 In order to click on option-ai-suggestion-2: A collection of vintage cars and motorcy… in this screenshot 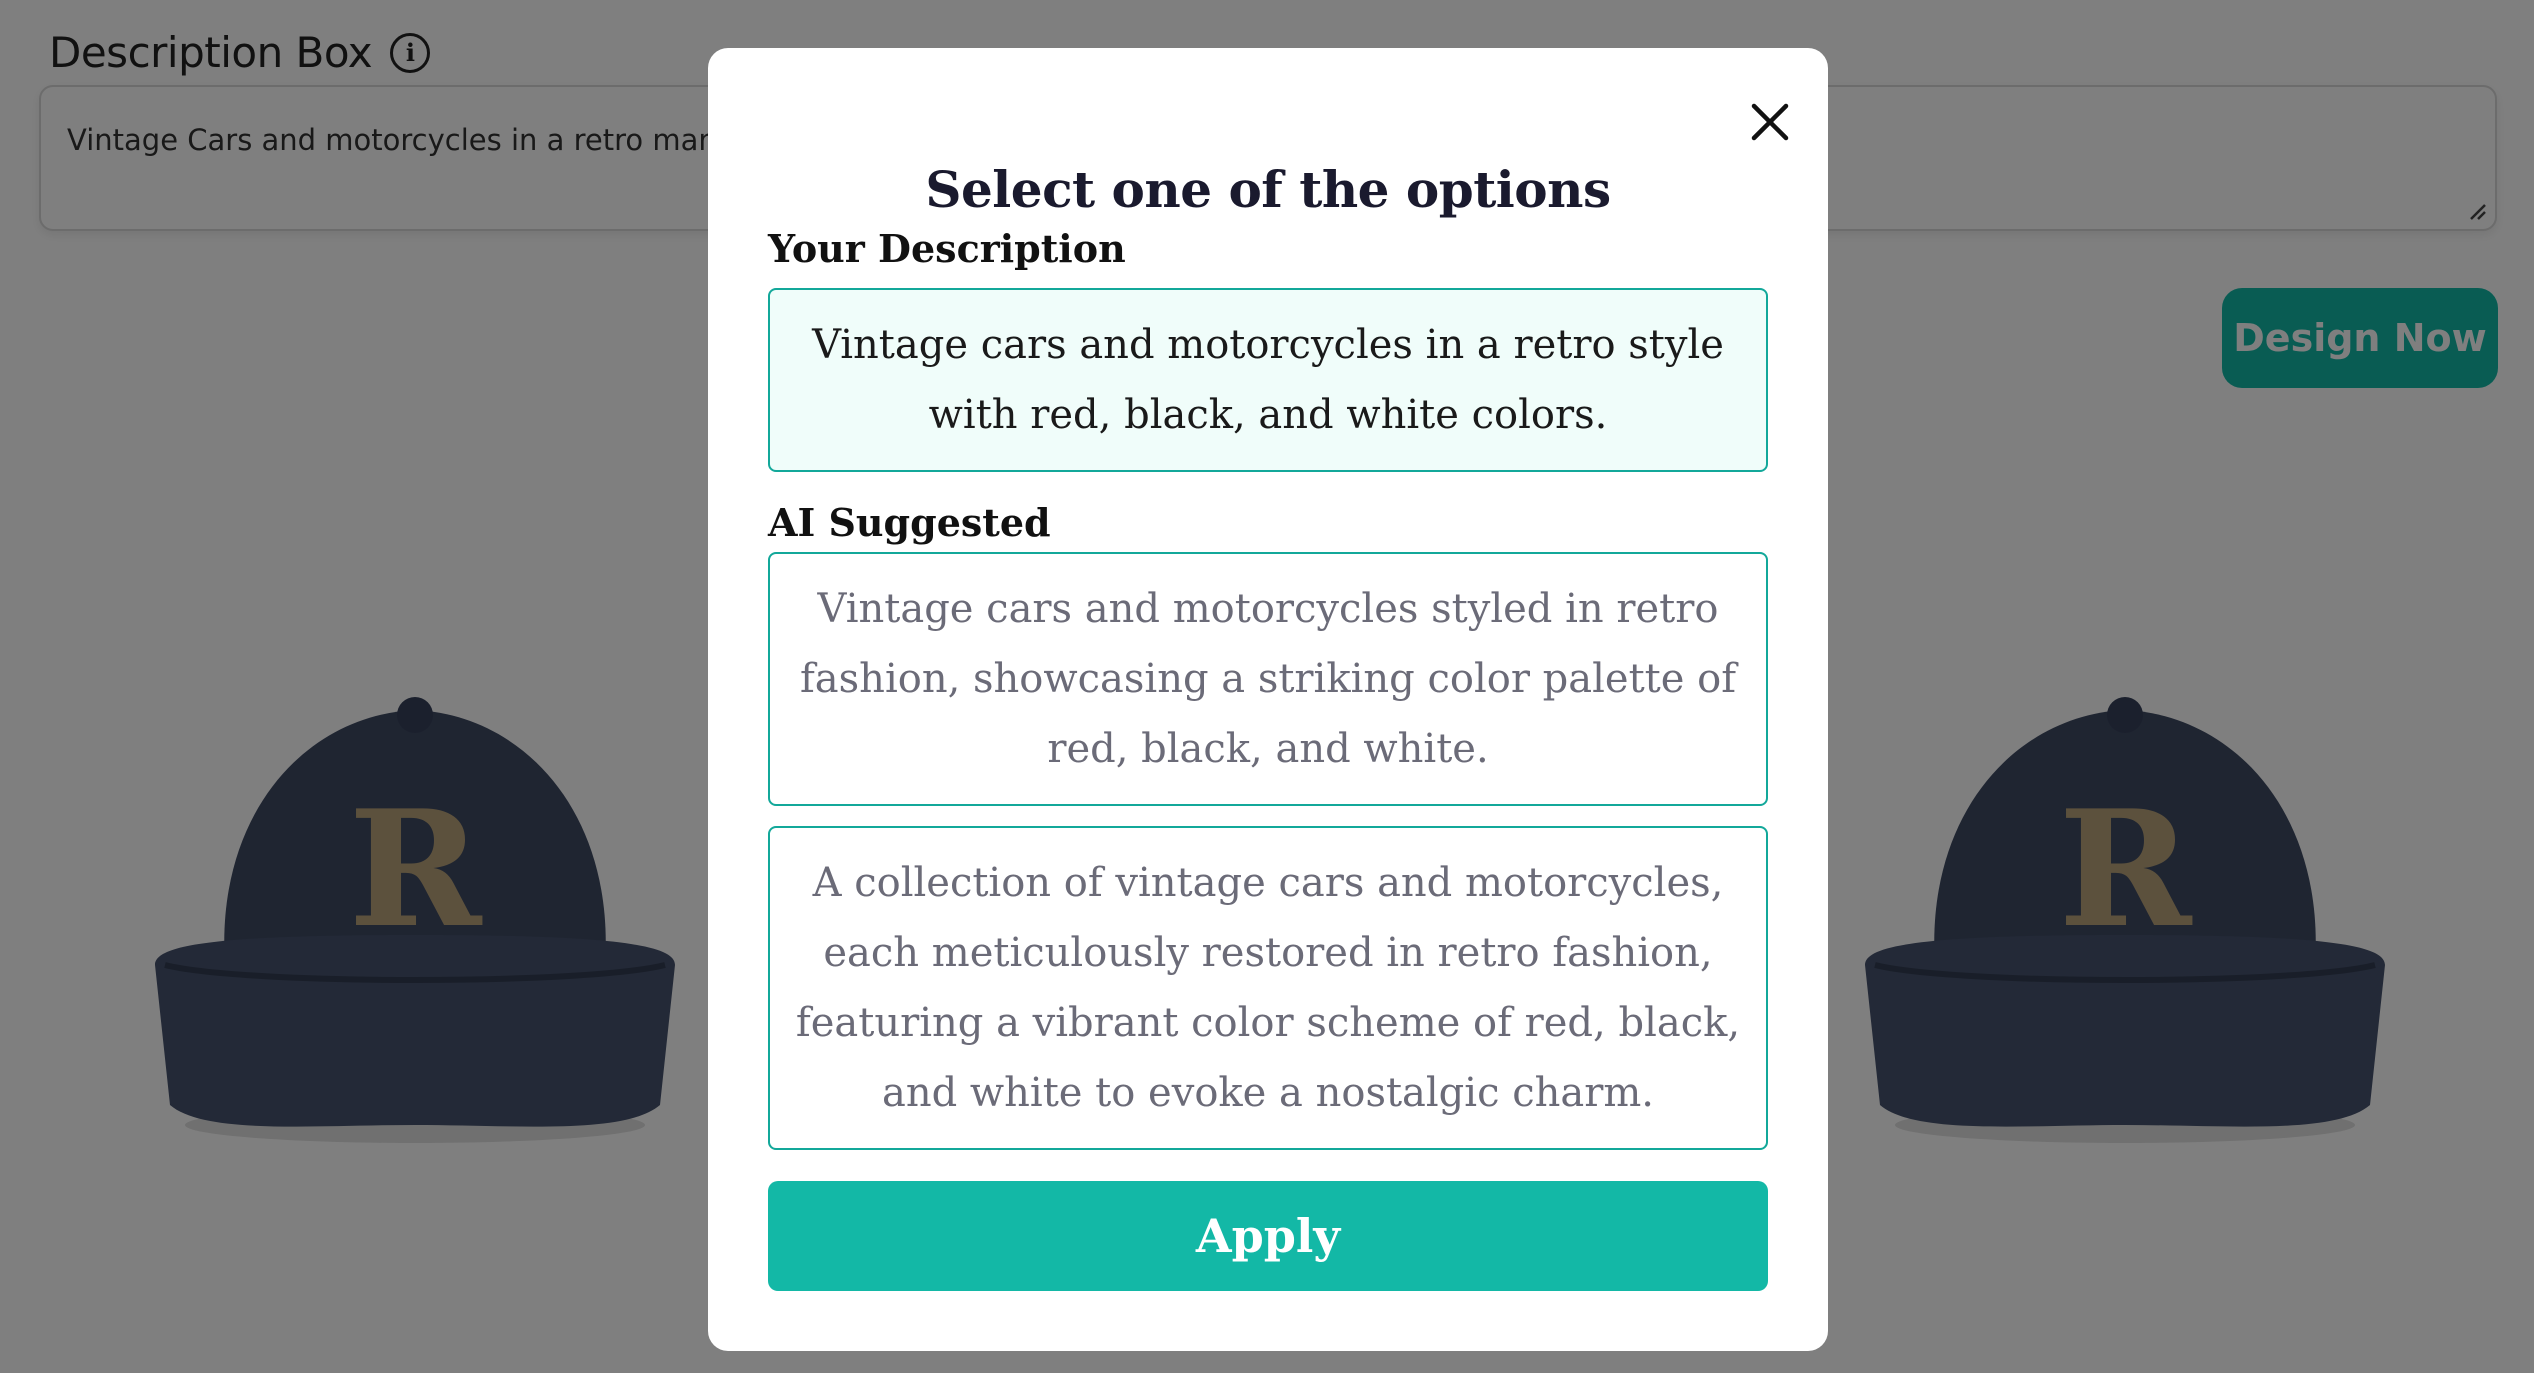, I will do `click(1268, 988)`.